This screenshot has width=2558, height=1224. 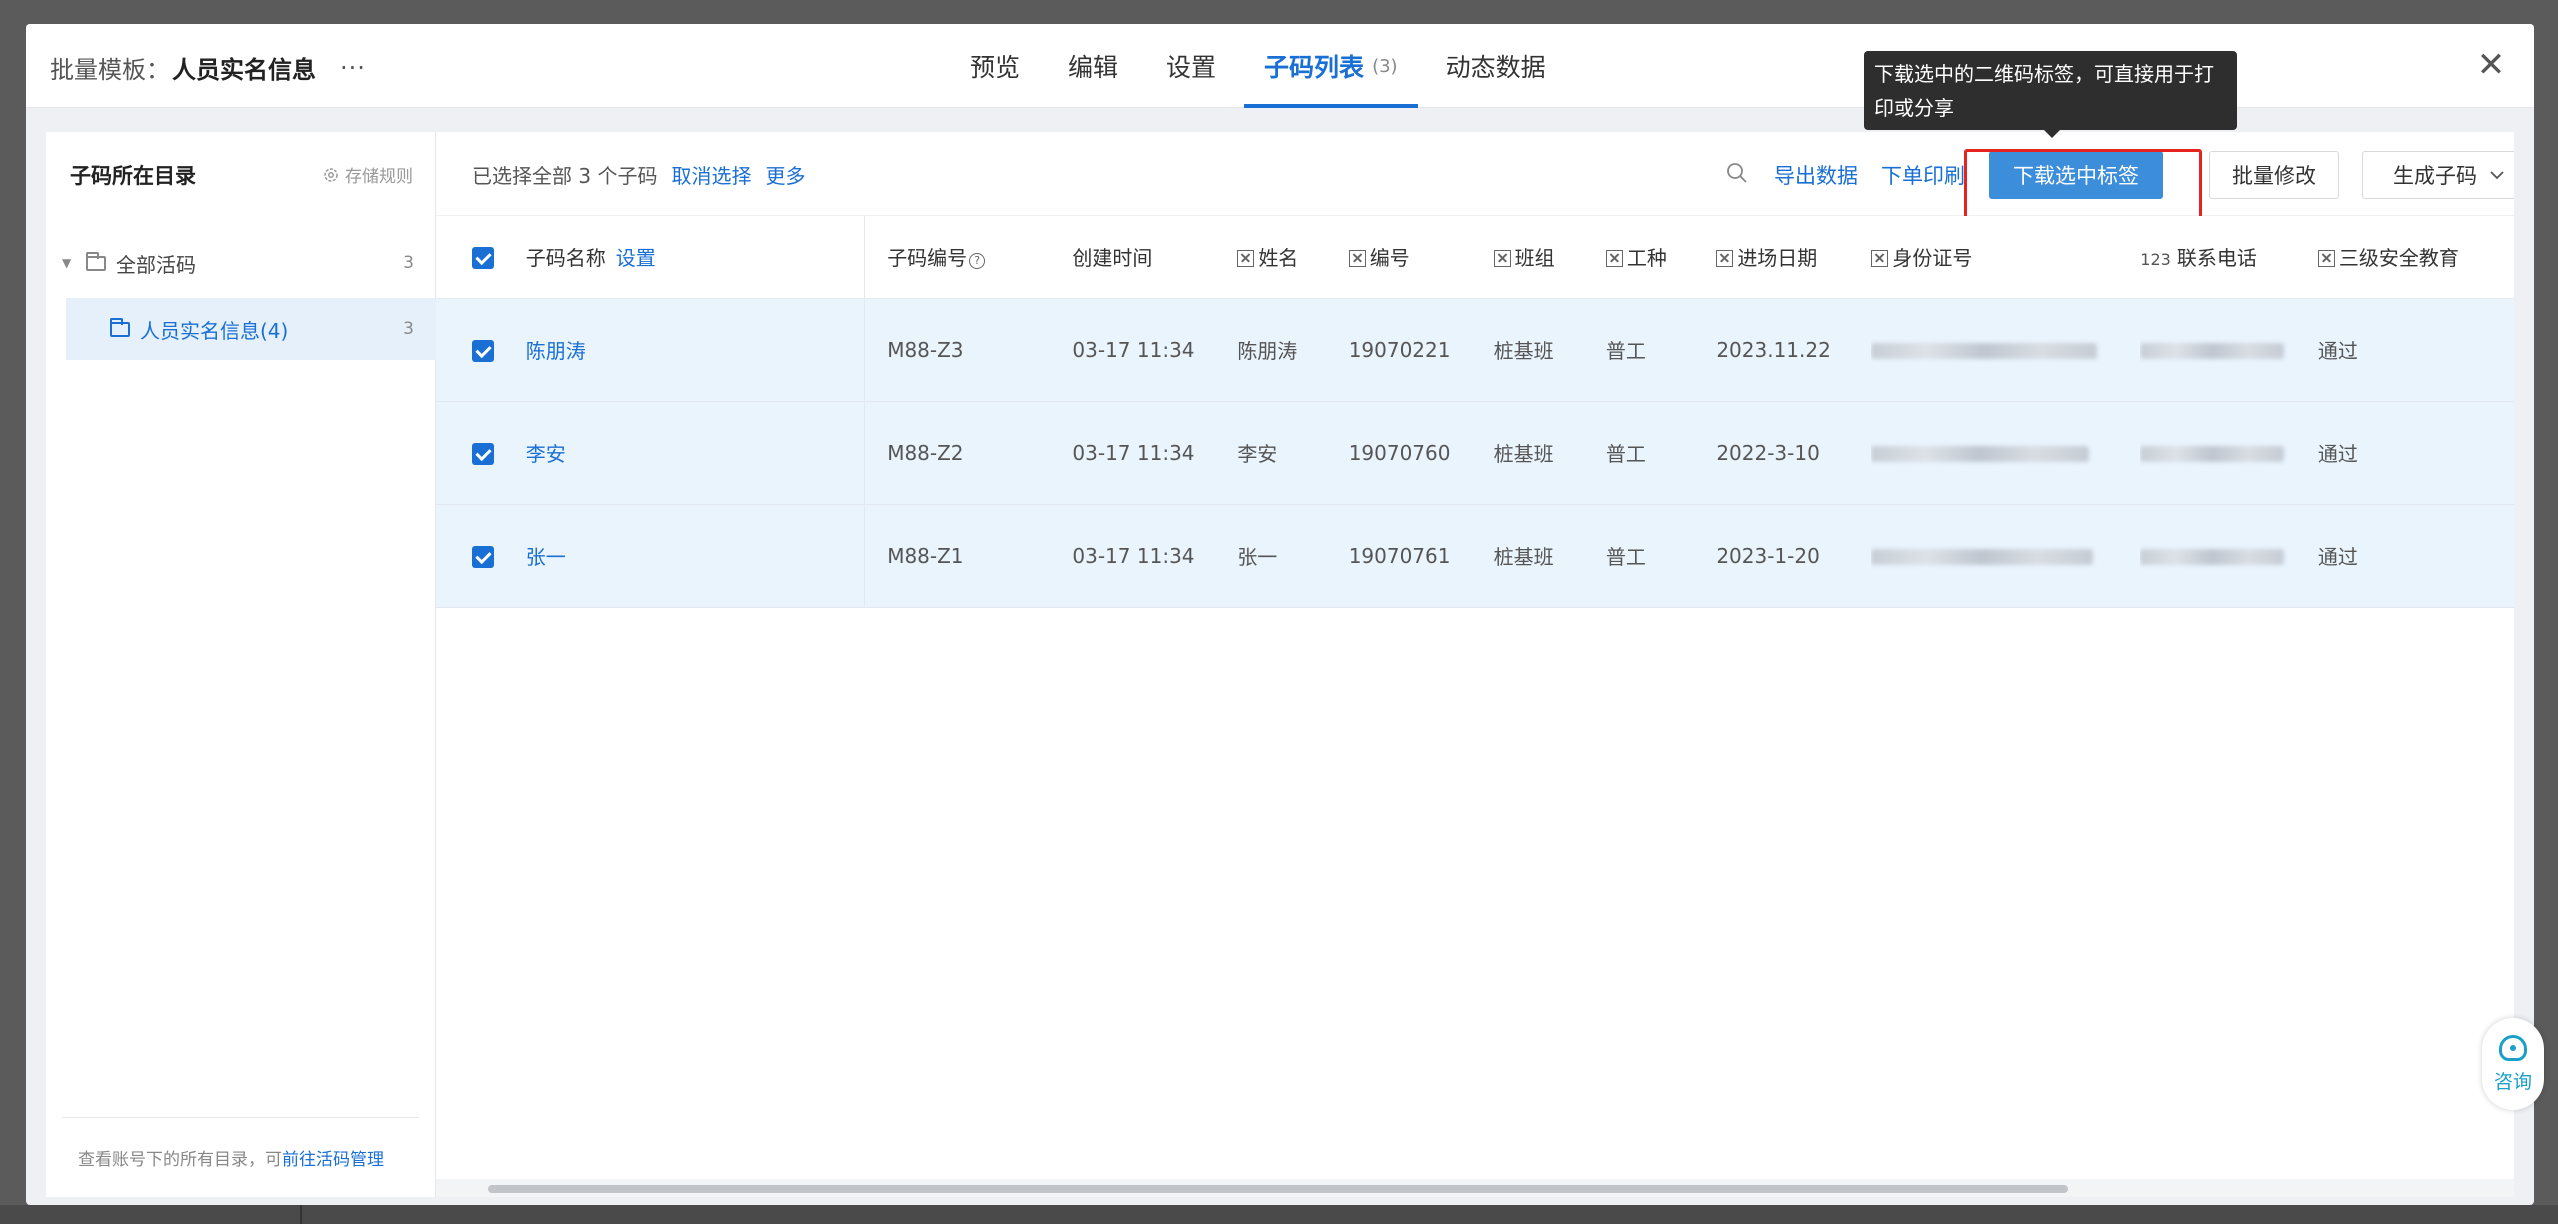 I want to click on header-label: 联系电话, so click(x=2216, y=258).